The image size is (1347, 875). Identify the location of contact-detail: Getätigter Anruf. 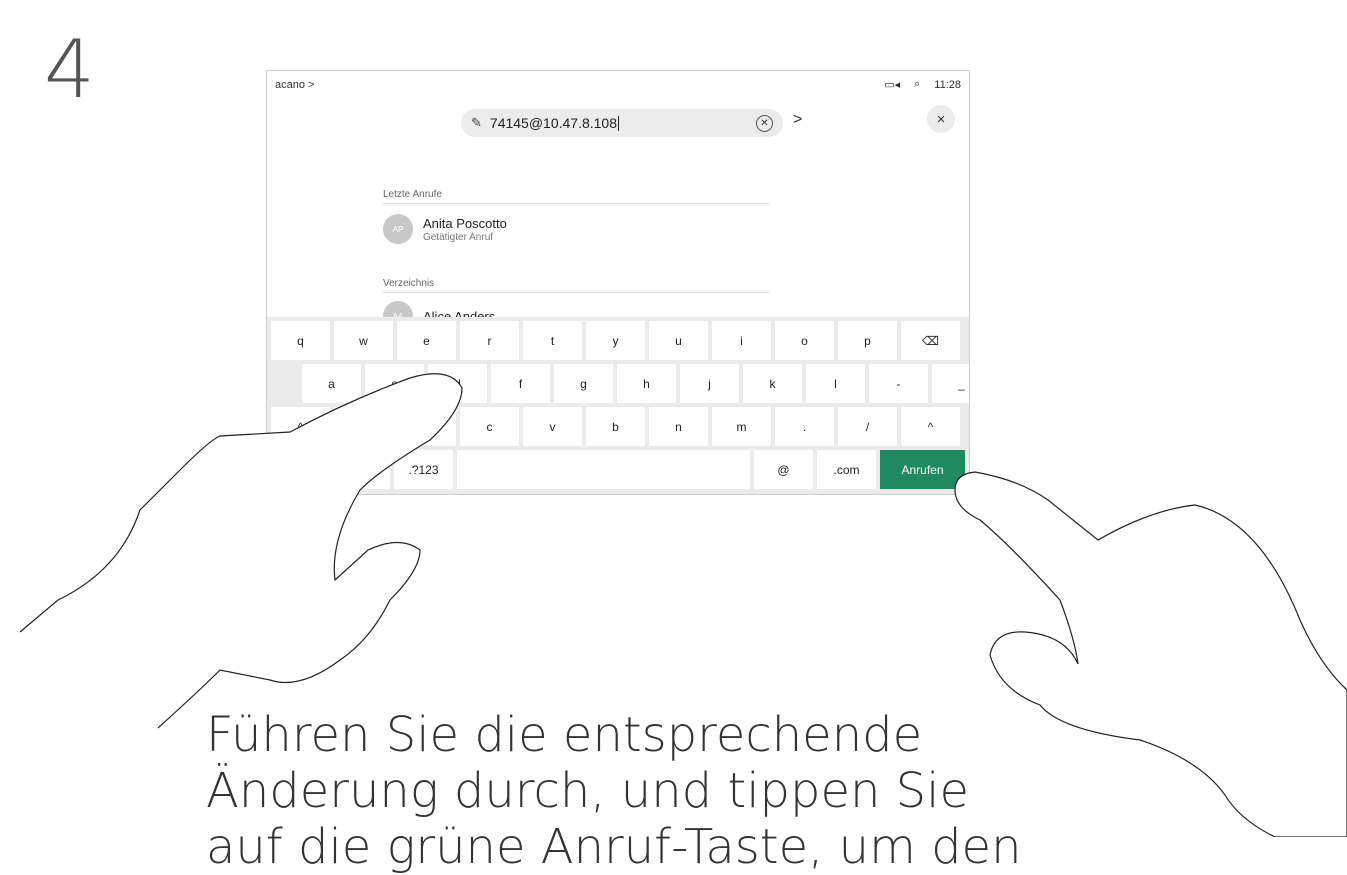
(458, 237).